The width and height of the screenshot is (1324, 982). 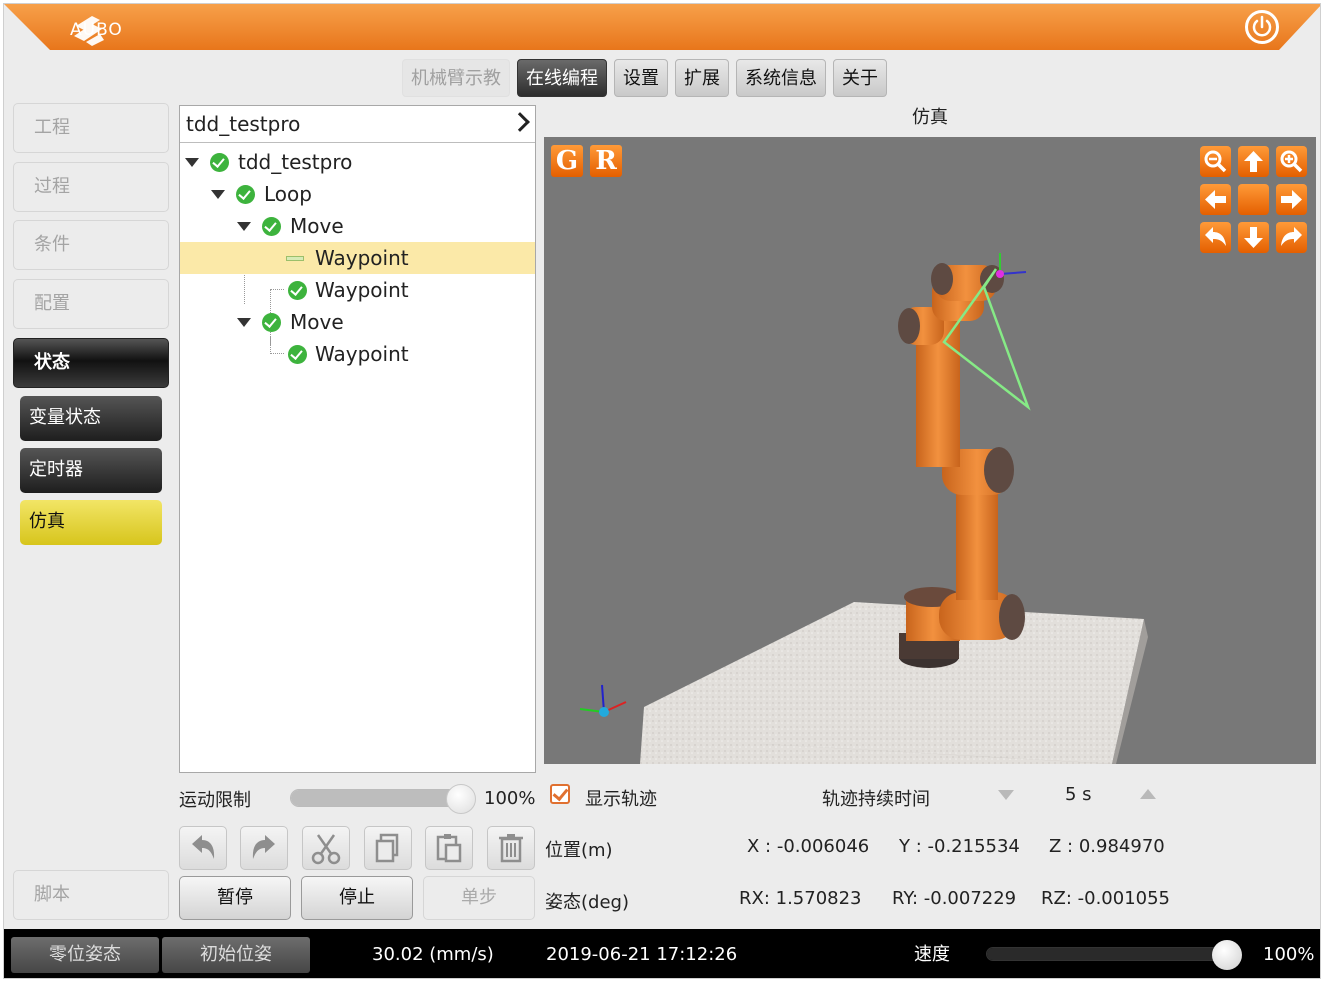 What do you see at coordinates (781, 78) in the screenshot?
I see `tab-system-info: 系统信息` at bounding box center [781, 78].